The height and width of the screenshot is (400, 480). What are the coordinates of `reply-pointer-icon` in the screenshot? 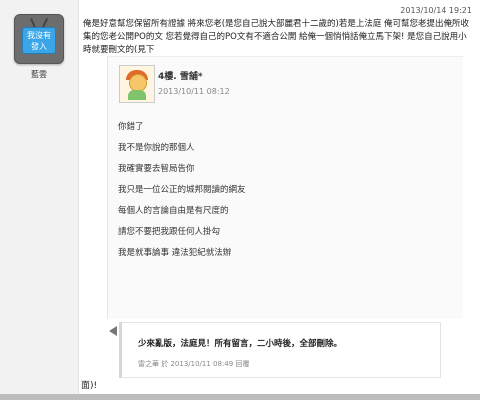 It's located at (113, 331).